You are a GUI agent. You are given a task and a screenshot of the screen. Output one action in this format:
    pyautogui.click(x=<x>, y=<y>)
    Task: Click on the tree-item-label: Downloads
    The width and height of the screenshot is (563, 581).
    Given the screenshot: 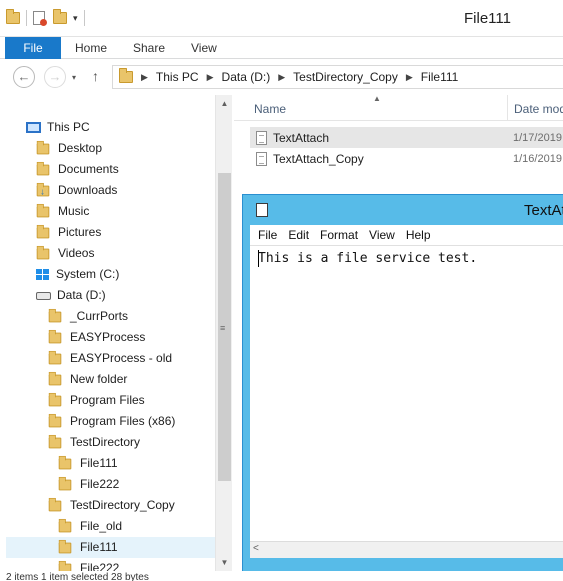 What is the action you would take?
    pyautogui.click(x=88, y=190)
    